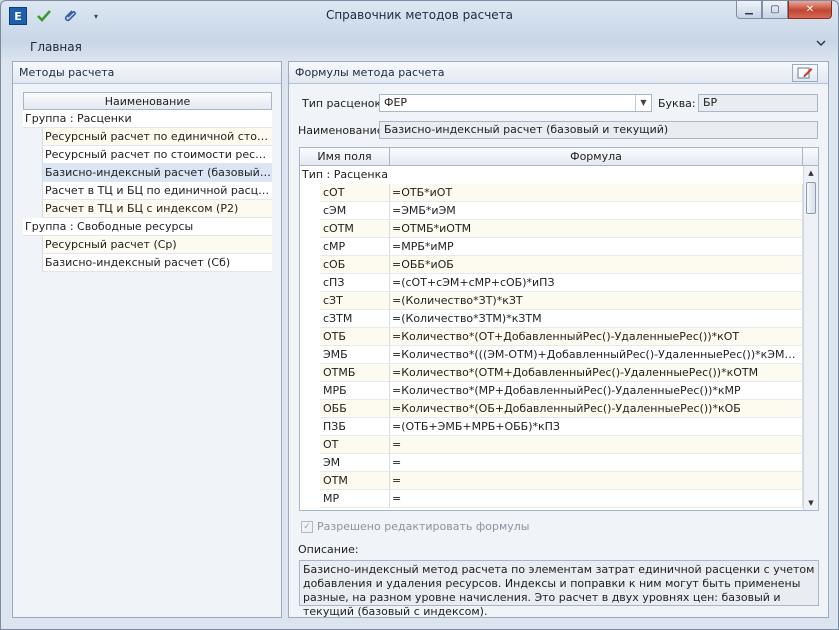 Image resolution: width=839 pixels, height=630 pixels. What do you see at coordinates (811, 198) in the screenshot?
I see `scroll-thumb` at bounding box center [811, 198].